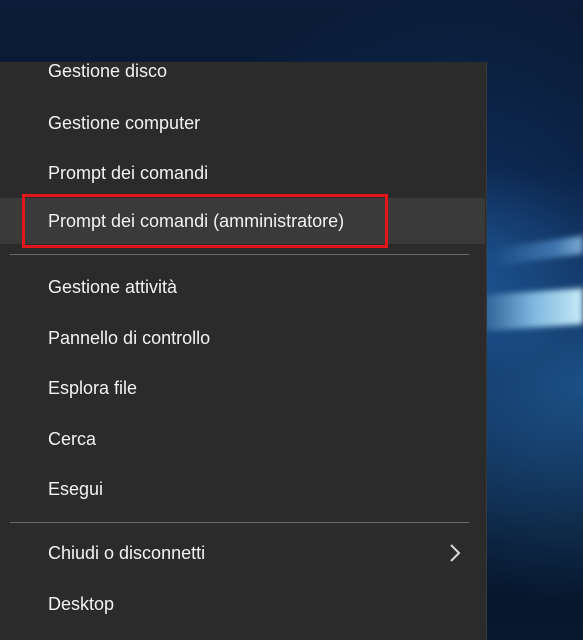 The width and height of the screenshot is (583, 640). Describe the element at coordinates (113, 287) in the screenshot. I see `menu-item-label: Gestione attività` at that location.